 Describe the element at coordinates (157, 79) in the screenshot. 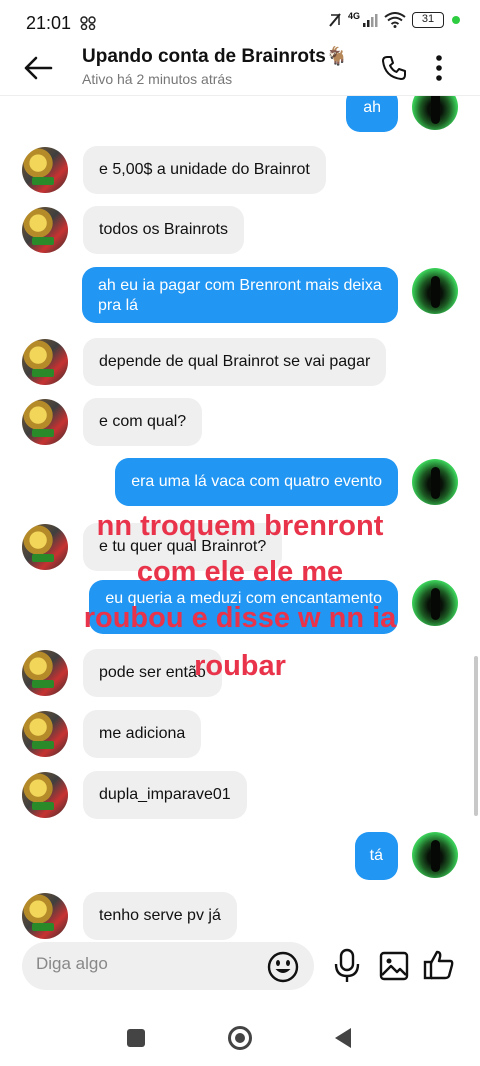

I see `active-status: Ativo há 2 minutos atrás` at that location.